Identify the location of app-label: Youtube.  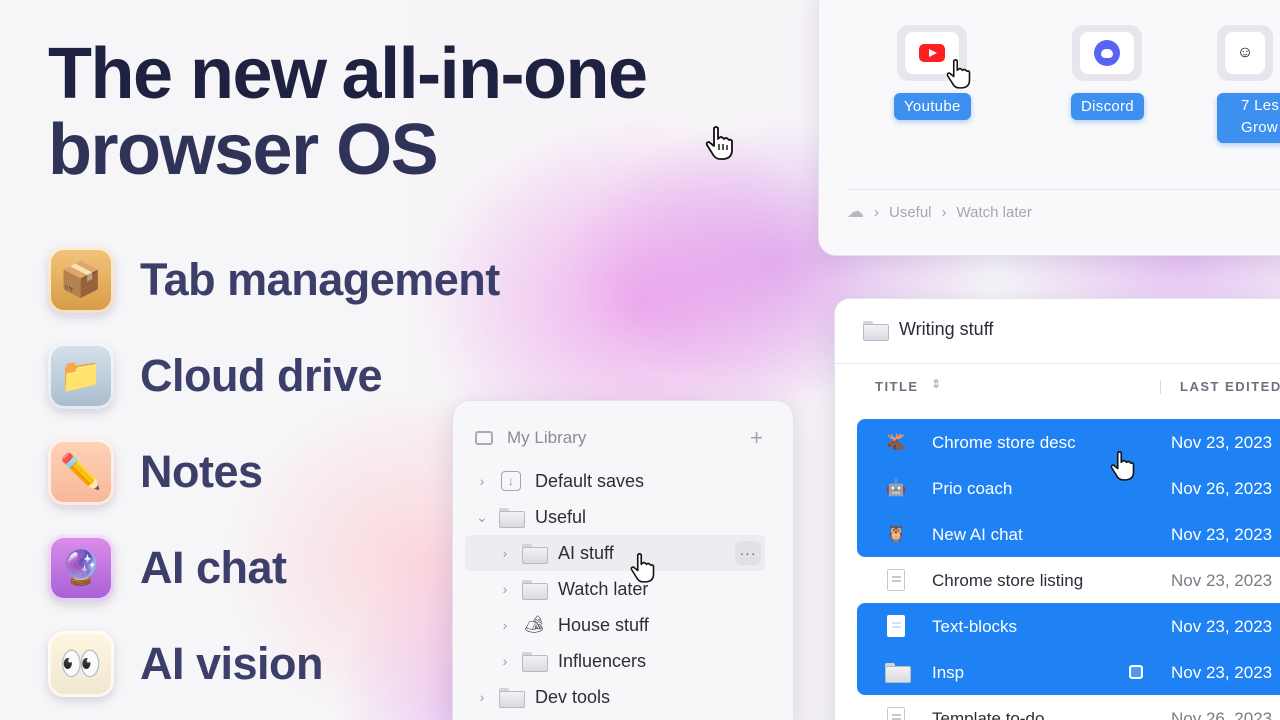
(932, 106).